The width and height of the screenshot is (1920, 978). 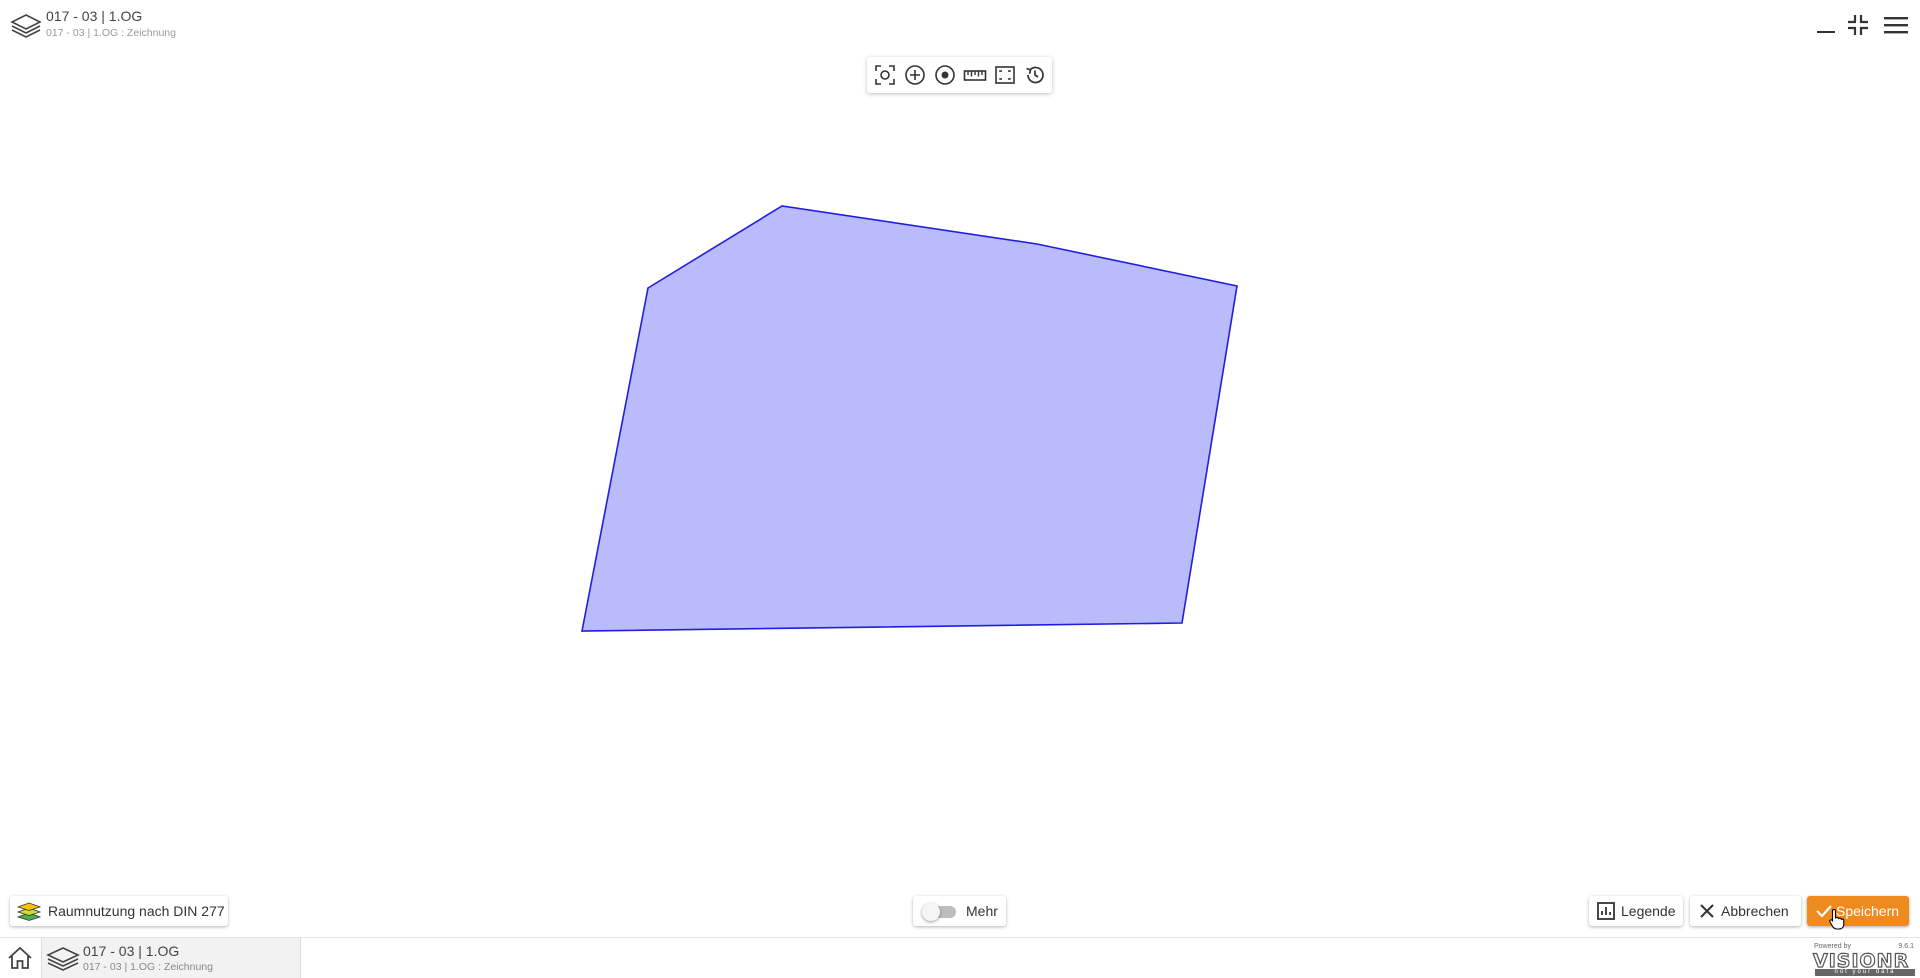 I want to click on legend-label: Legende, so click(x=1648, y=911).